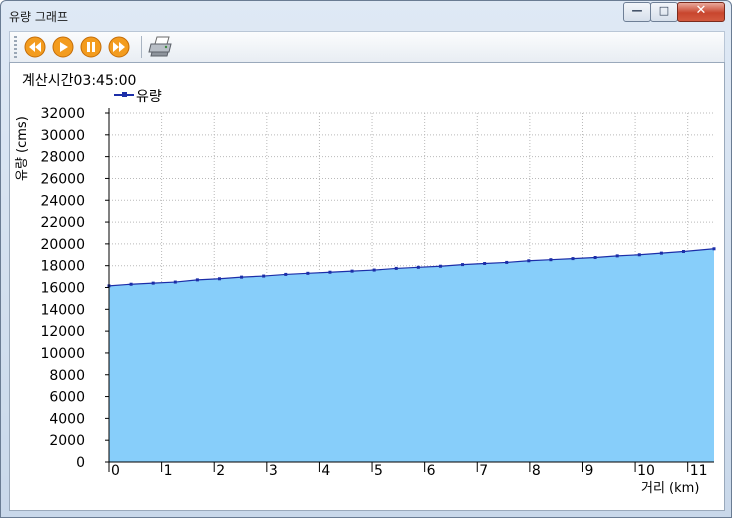 The height and width of the screenshot is (518, 732). What do you see at coordinates (646, 471) in the screenshot?
I see `x-tick-label: 10` at bounding box center [646, 471].